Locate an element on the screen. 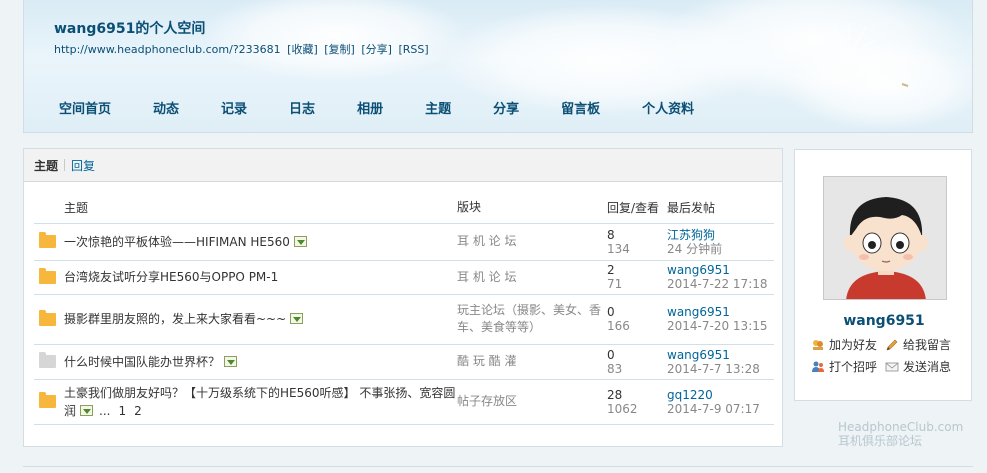 This screenshot has height=473, width=987. handshake-icon is located at coordinates (818, 344).